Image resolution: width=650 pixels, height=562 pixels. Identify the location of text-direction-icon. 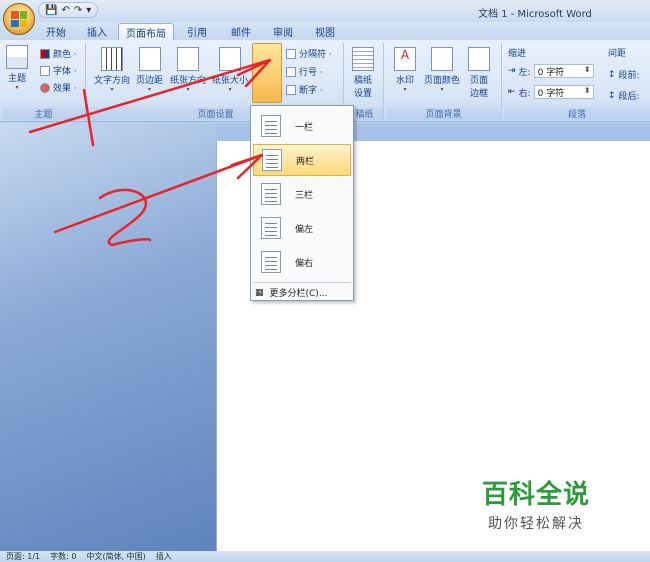
(112, 59).